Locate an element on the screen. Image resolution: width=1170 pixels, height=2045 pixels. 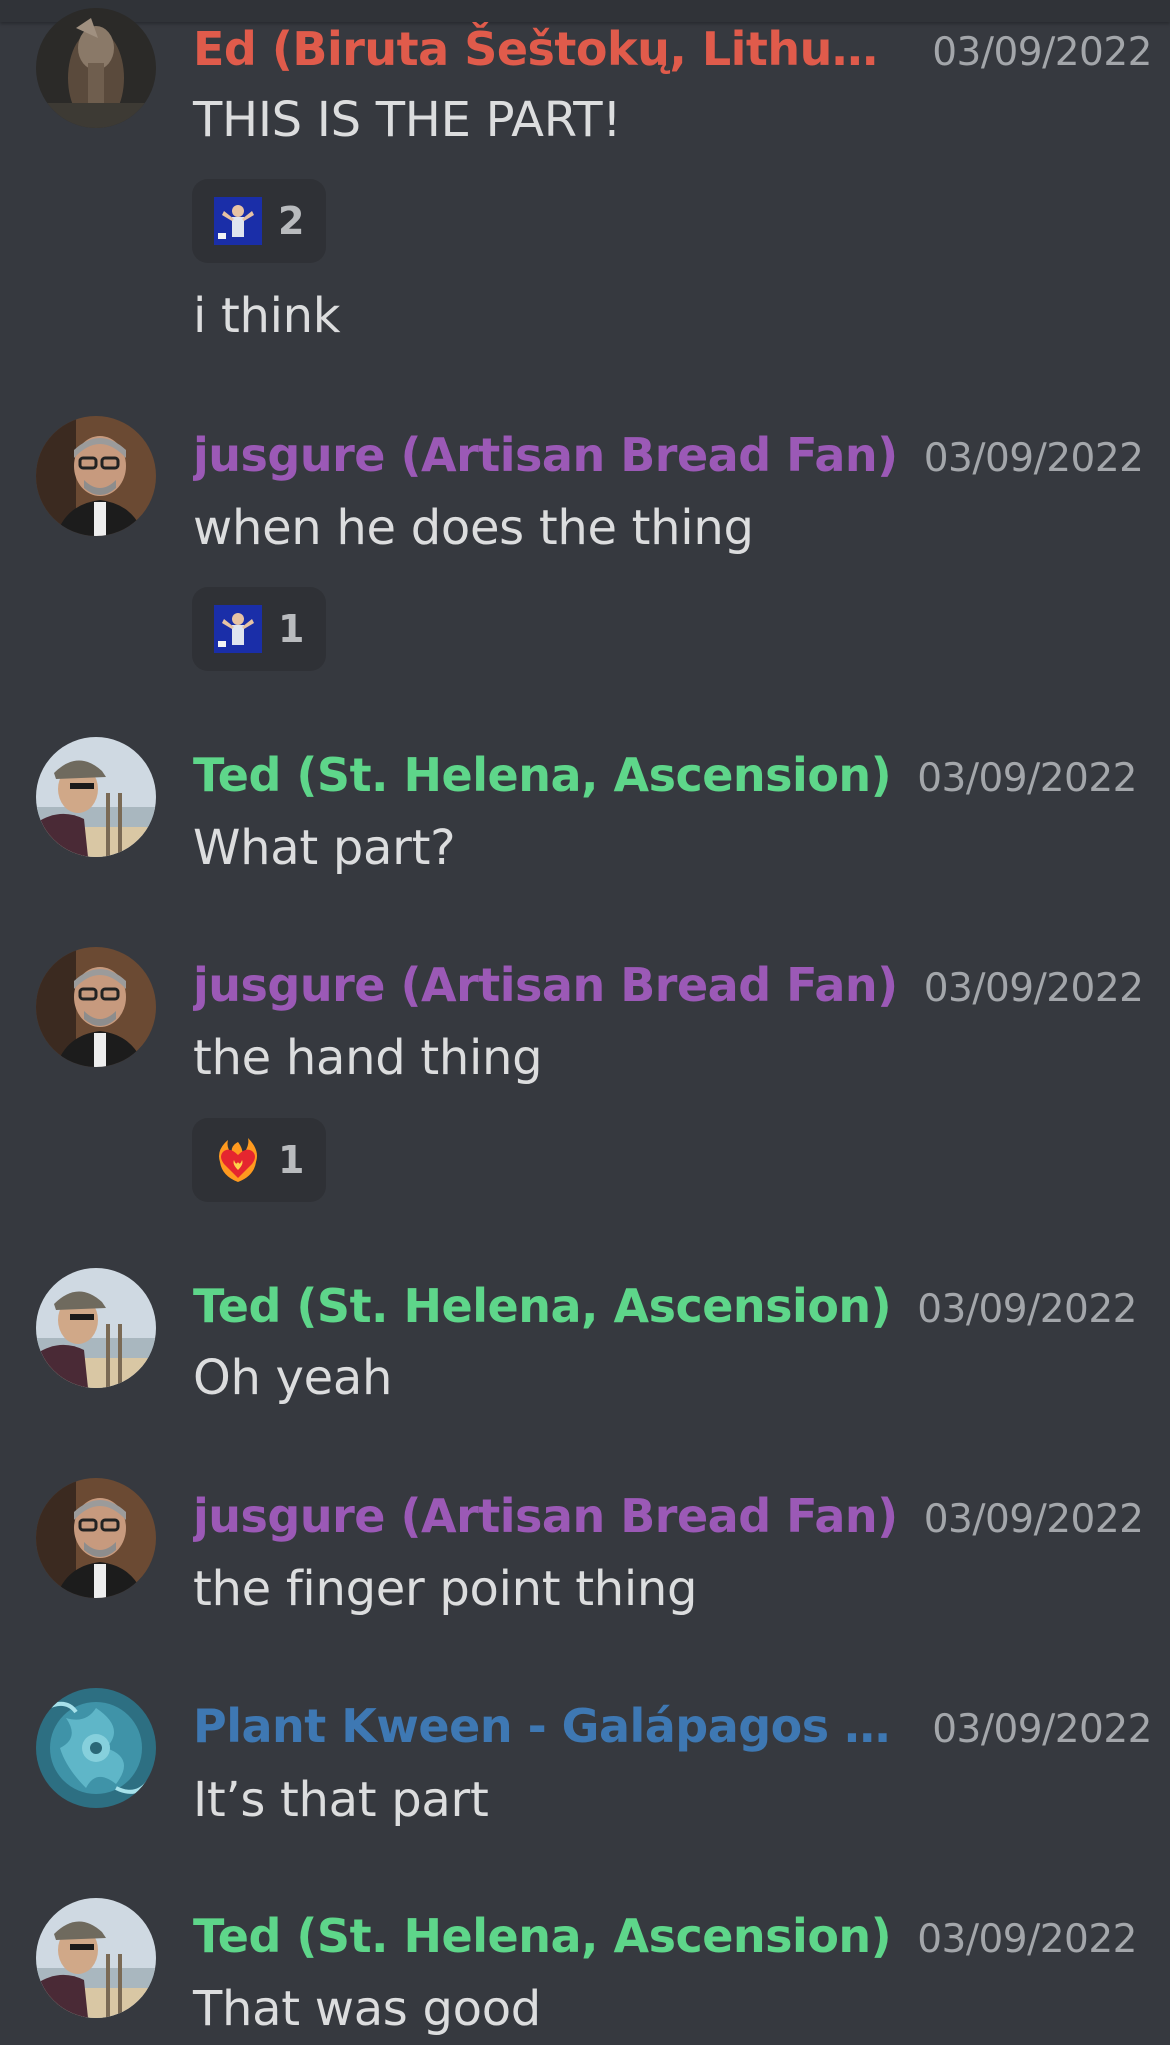
message-text: What part? is located at coordinates (324, 848).